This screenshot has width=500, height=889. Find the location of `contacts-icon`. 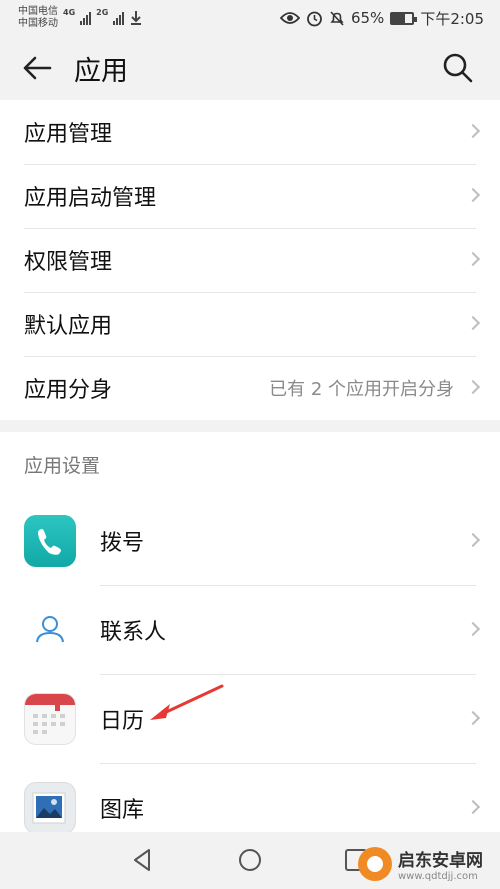

contacts-icon is located at coordinates (50, 629).